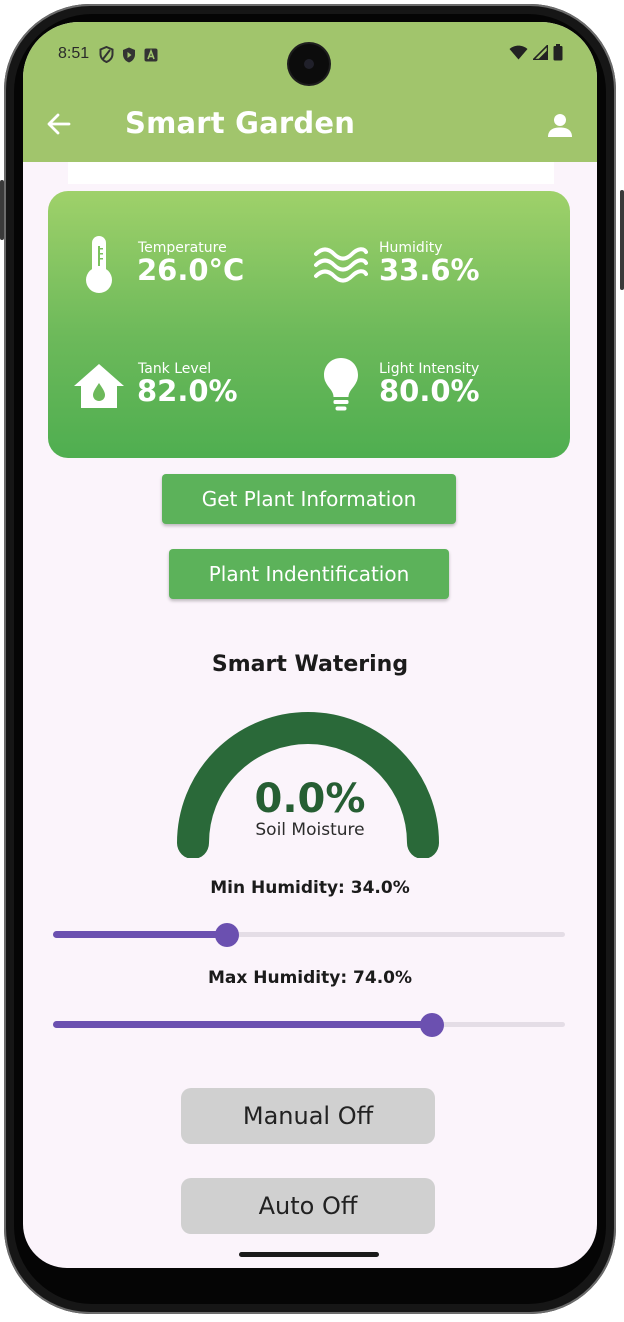  What do you see at coordinates (341, 384) in the screenshot?
I see `lightbulb-icon` at bounding box center [341, 384].